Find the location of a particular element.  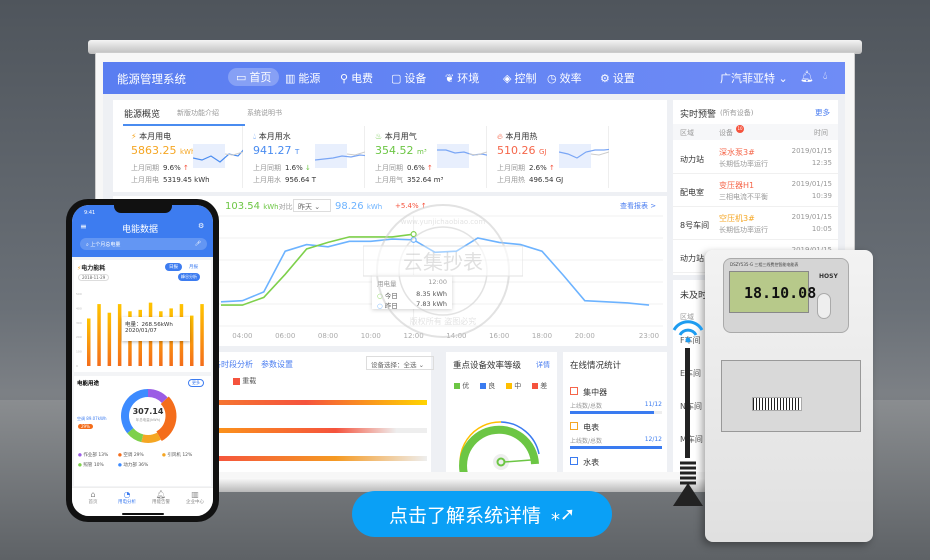

online-item: 水表 is located at coordinates (616, 461).